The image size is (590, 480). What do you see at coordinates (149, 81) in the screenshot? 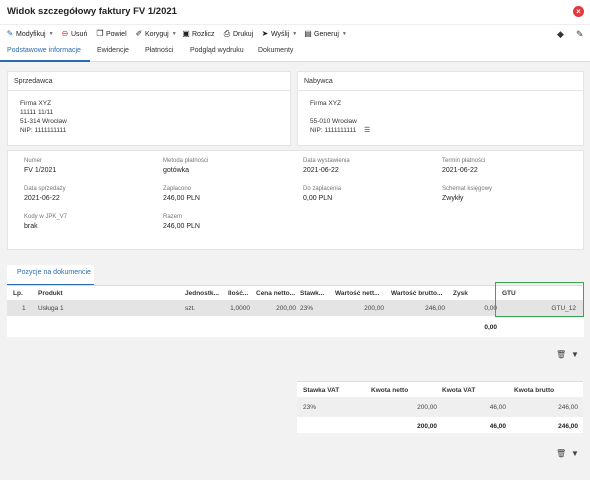
I see `seller-header: Sprzedawca` at bounding box center [149, 81].